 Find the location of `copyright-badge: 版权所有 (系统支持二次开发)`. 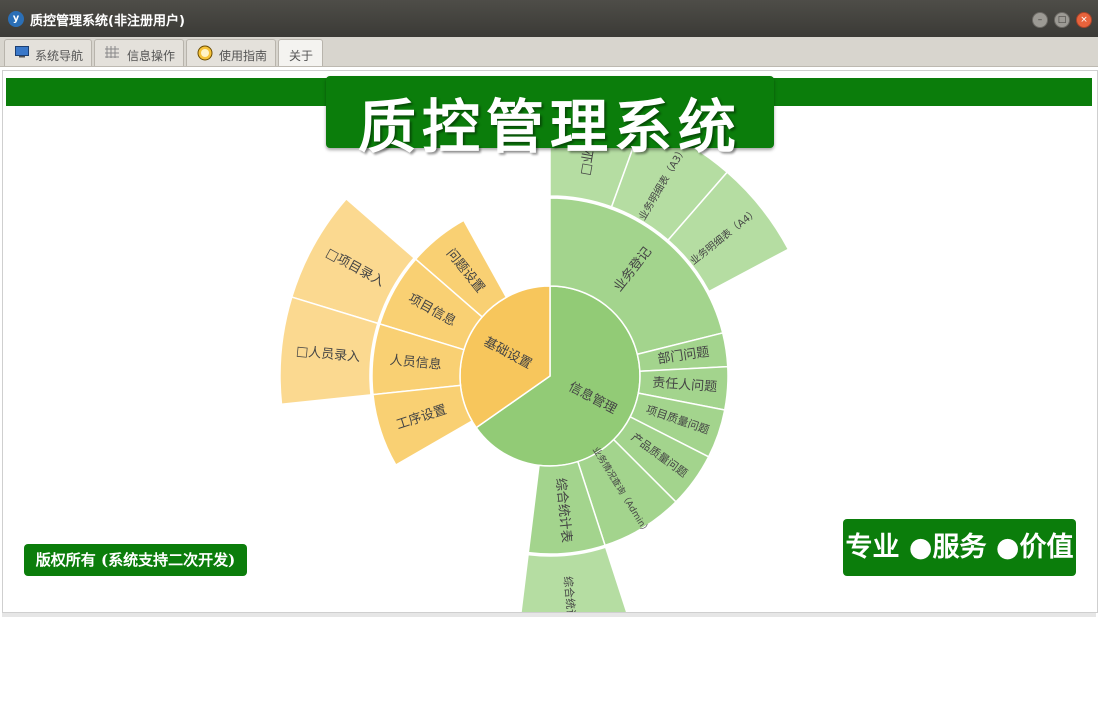

copyright-badge: 版权所有 (系统支持二次开发) is located at coordinates (135, 560).